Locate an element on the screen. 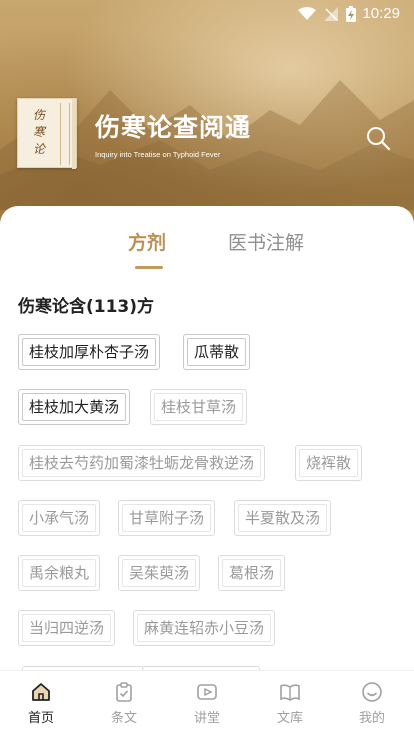 The height and width of the screenshot is (736, 414). prescription-chip: 禹余粮丸 is located at coordinates (59, 573).